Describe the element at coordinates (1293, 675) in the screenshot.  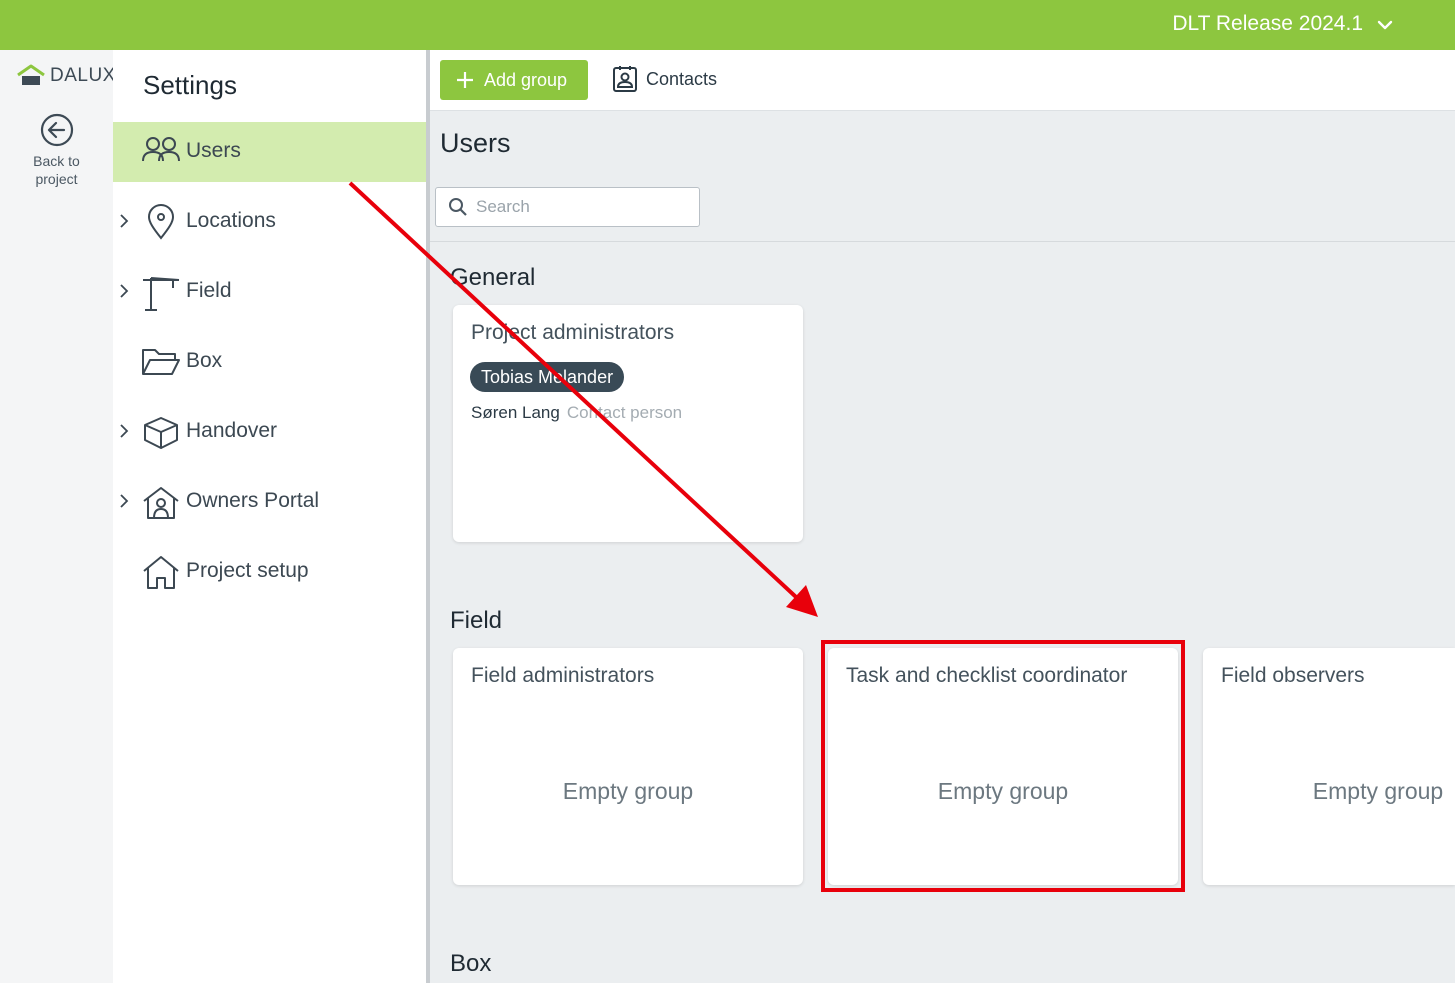
I see `group-title: Field observers` at that location.